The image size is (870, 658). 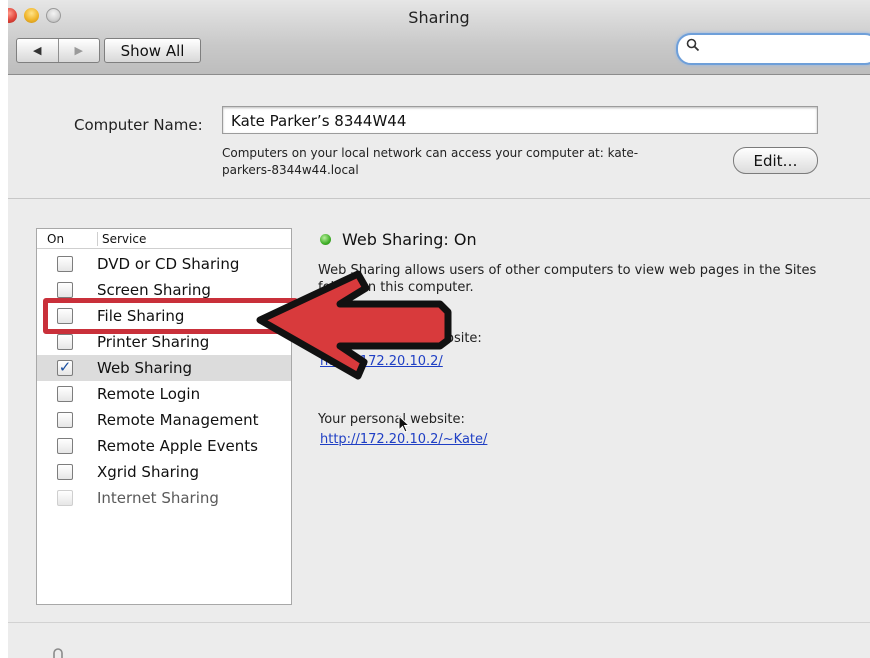 I want to click on title-bar: Sharing ◀ ▶ Show All, so click(x=439, y=37).